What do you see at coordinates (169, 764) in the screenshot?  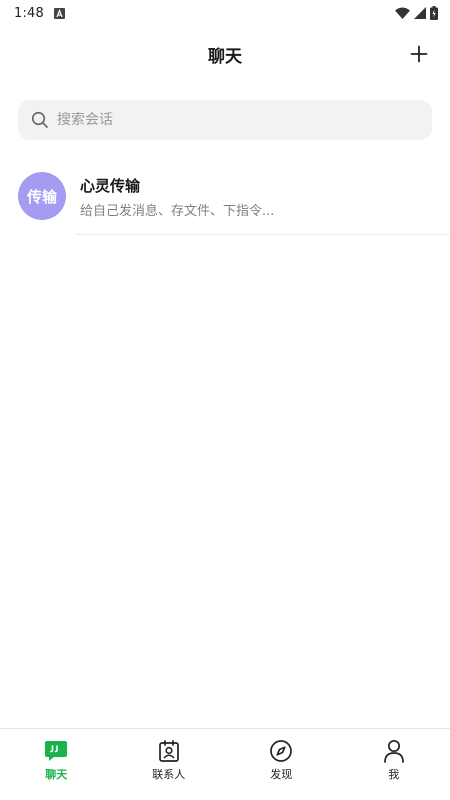 I see `tab-contacts: 联系人` at bounding box center [169, 764].